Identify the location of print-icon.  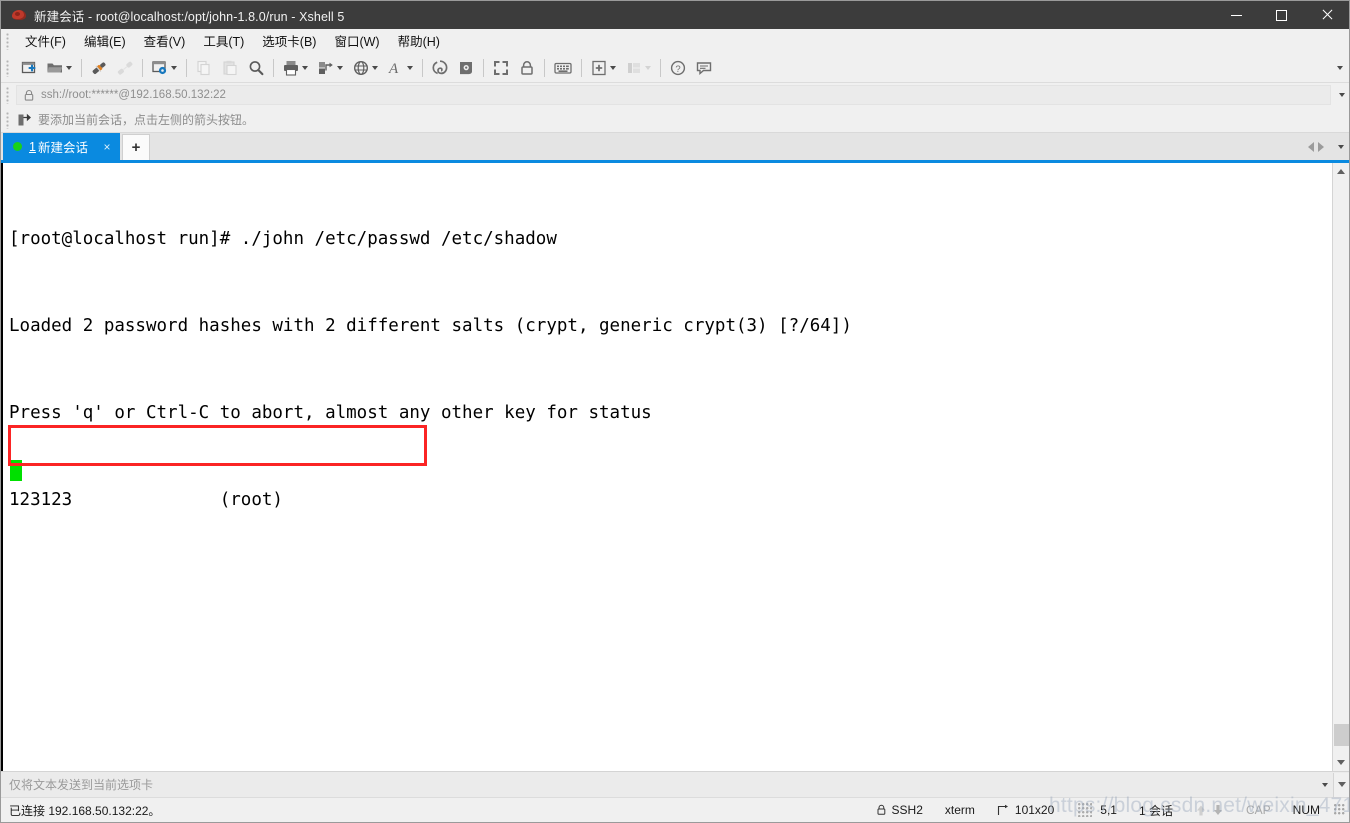
(291, 68).